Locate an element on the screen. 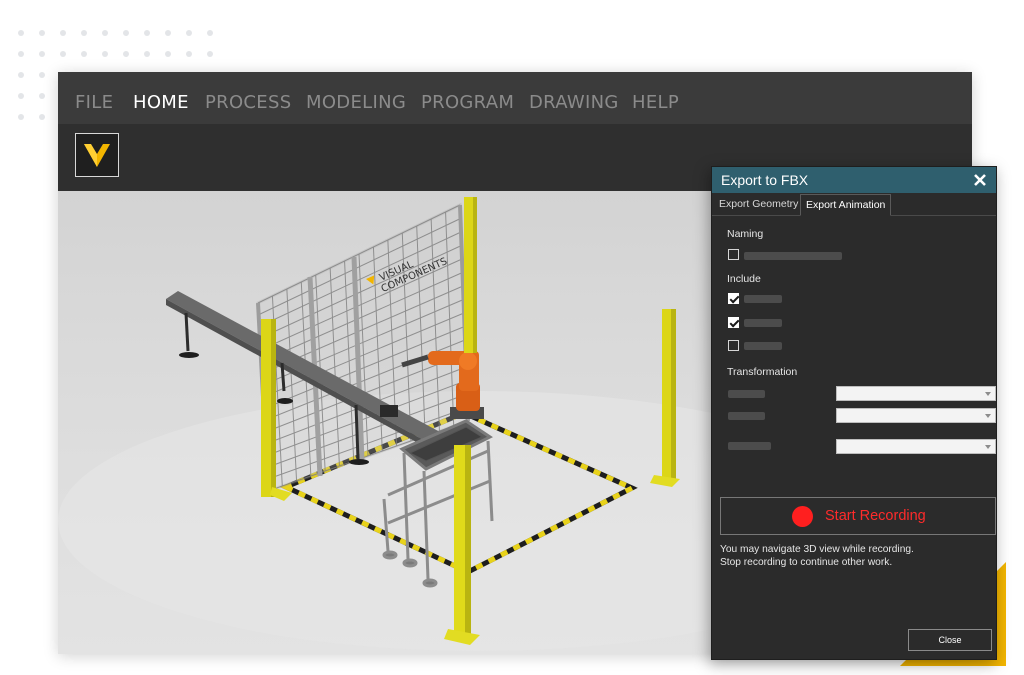  close-icon is located at coordinates (980, 179).